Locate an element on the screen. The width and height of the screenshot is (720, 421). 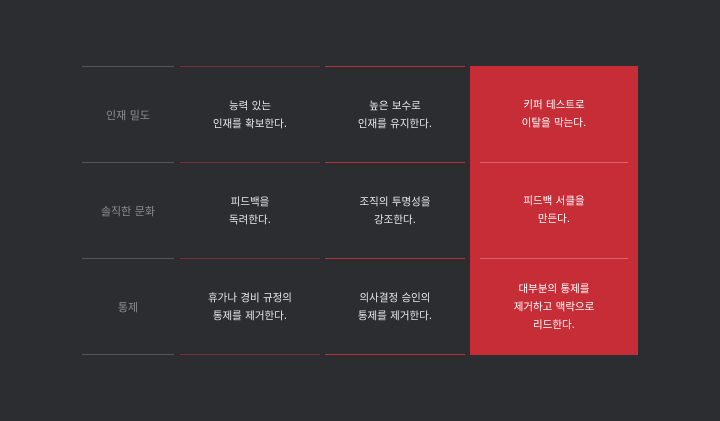
row-label-talent-density: 인재 밀도 is located at coordinates (128, 114).